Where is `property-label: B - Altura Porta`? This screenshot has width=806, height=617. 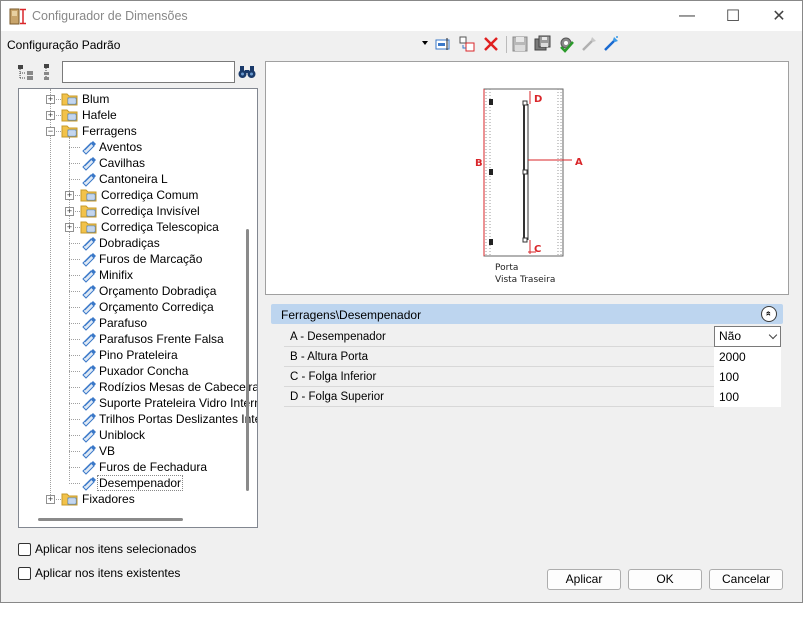
property-label: B - Altura Porta is located at coordinates (329, 357).